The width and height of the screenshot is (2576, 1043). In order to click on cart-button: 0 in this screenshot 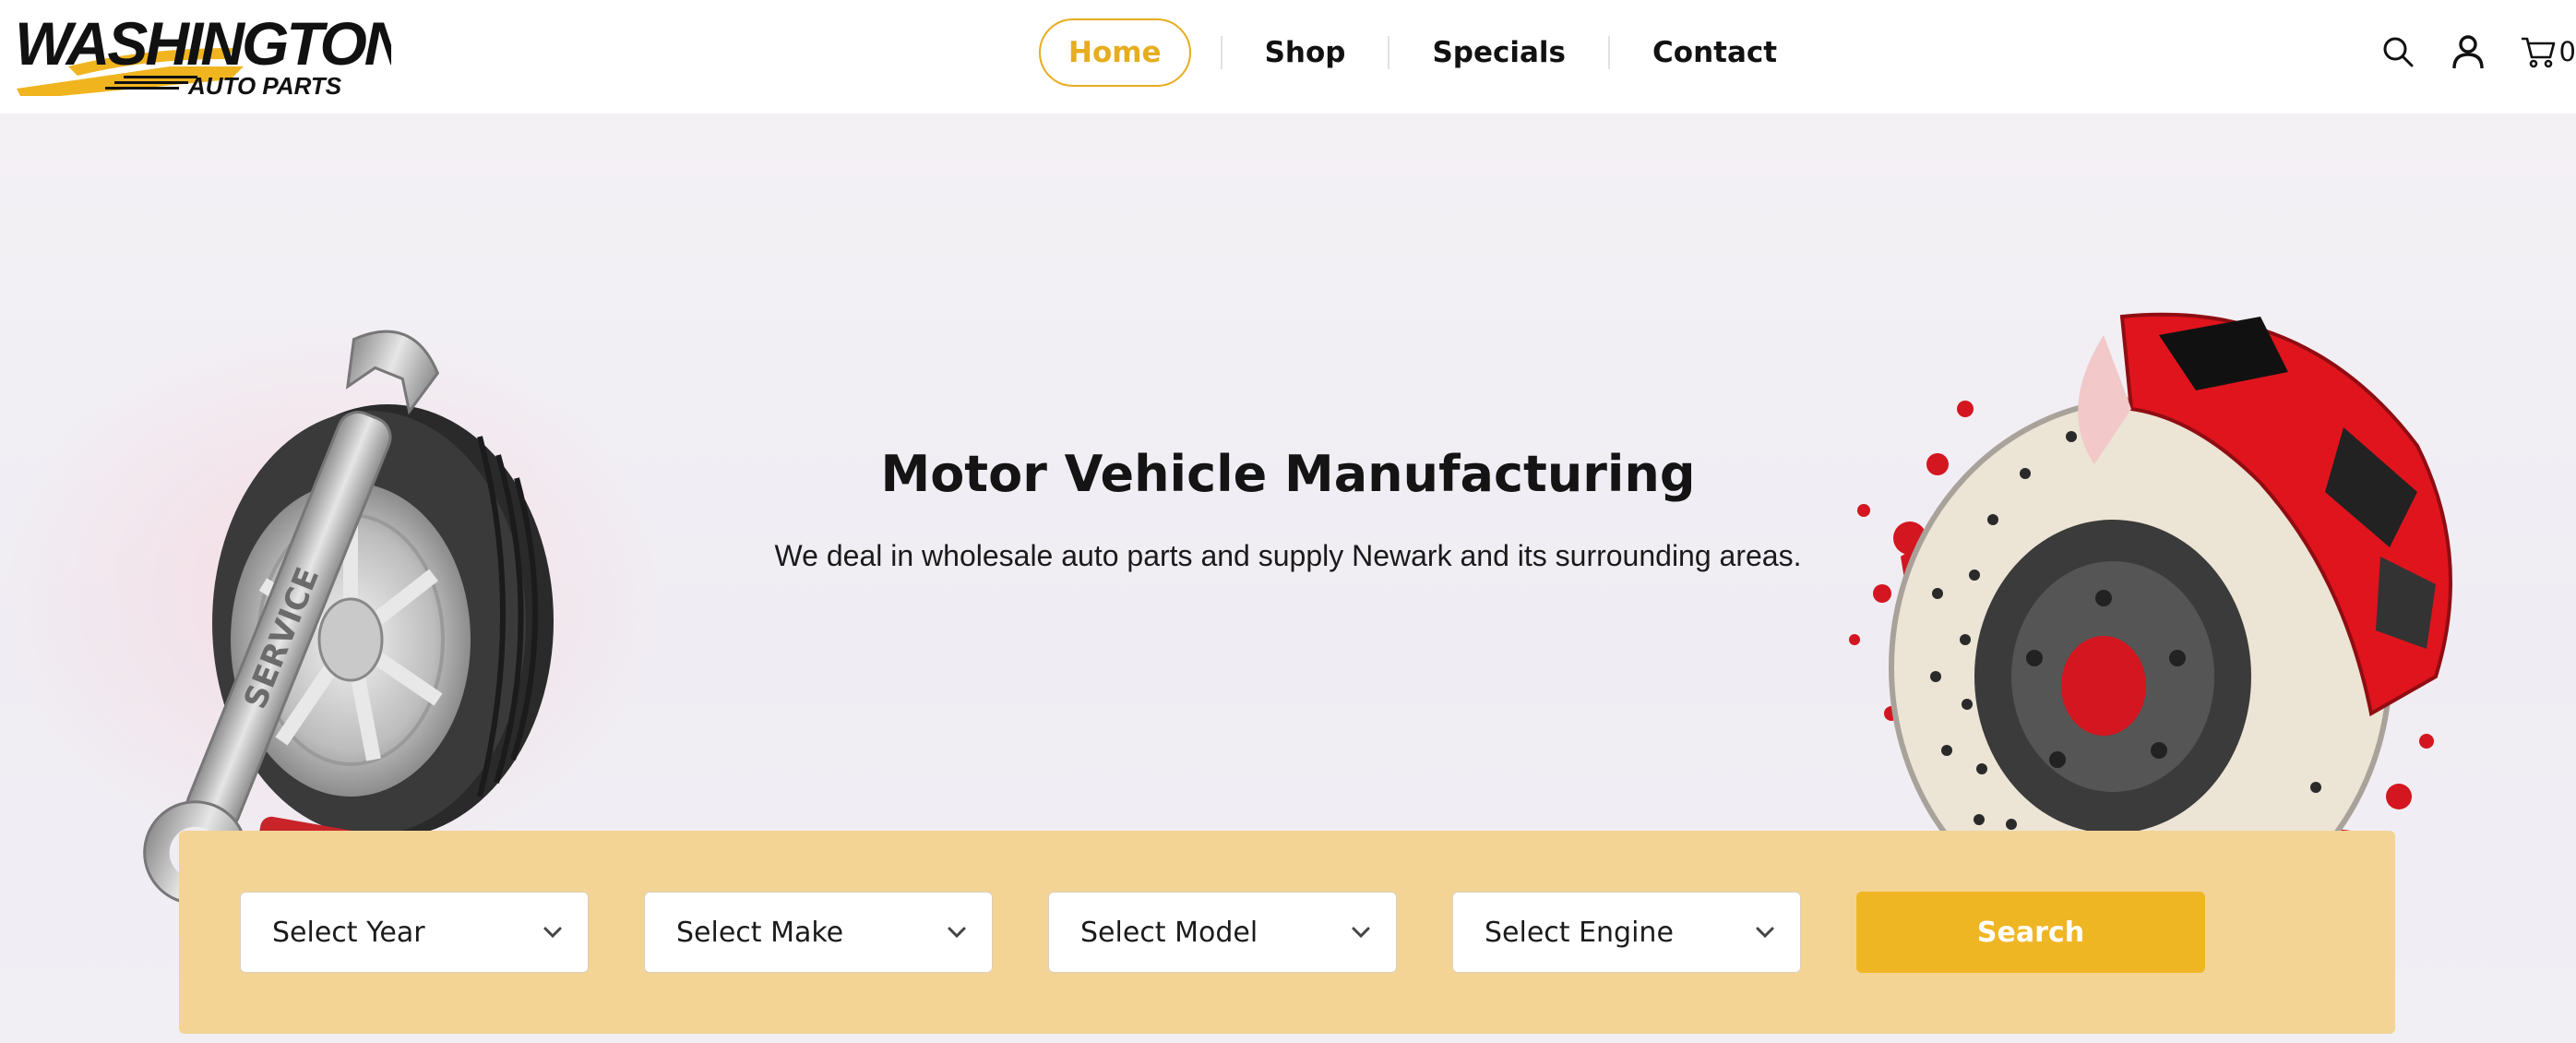, I will do `click(2546, 51)`.